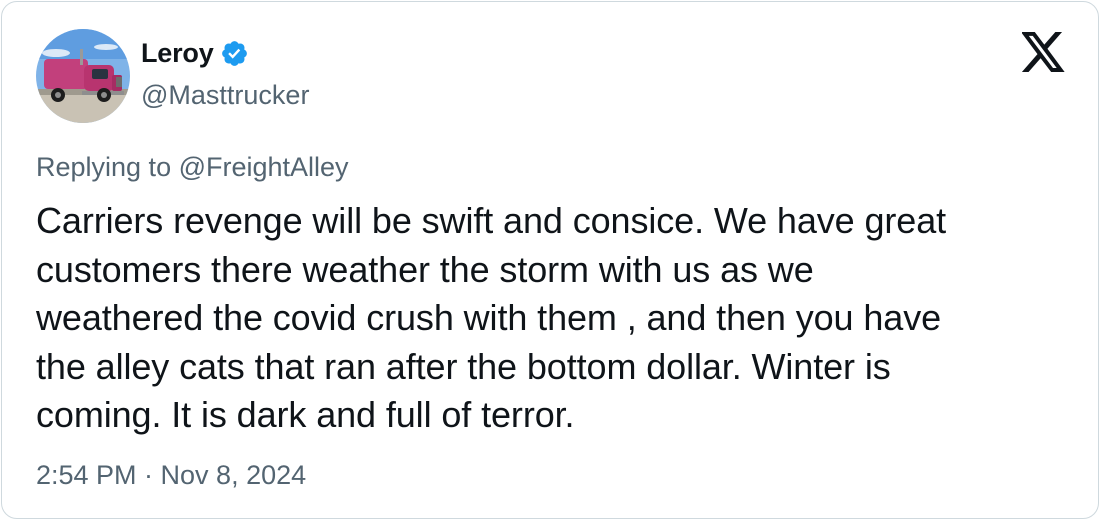 The image size is (1100, 520). I want to click on author-display-name: Leroy, so click(177, 53).